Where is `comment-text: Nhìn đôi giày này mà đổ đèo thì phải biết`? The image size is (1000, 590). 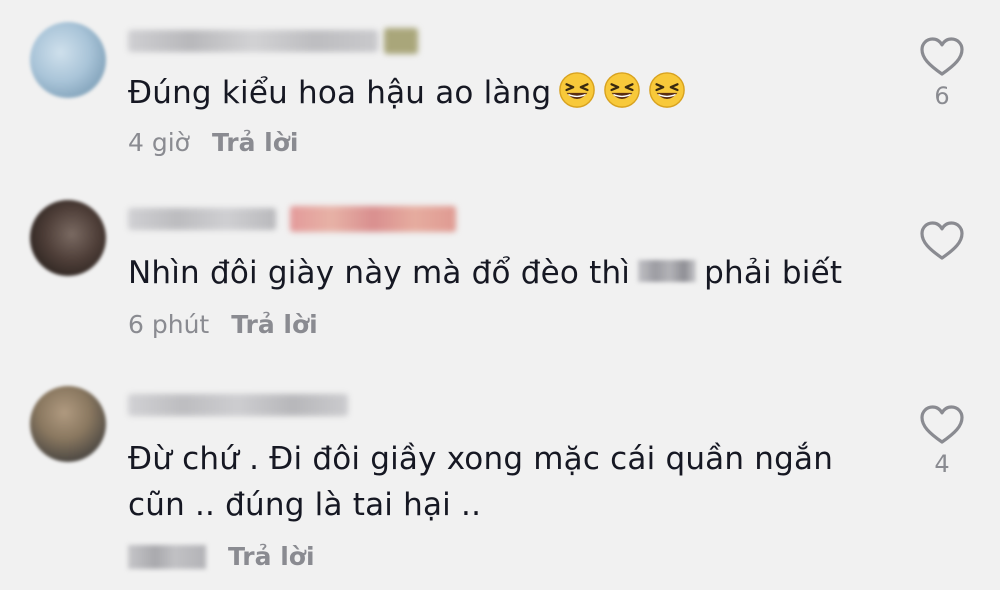
comment-text: Nhìn đôi giày này mà đổ đèo thì phải biết is located at coordinates (485, 273).